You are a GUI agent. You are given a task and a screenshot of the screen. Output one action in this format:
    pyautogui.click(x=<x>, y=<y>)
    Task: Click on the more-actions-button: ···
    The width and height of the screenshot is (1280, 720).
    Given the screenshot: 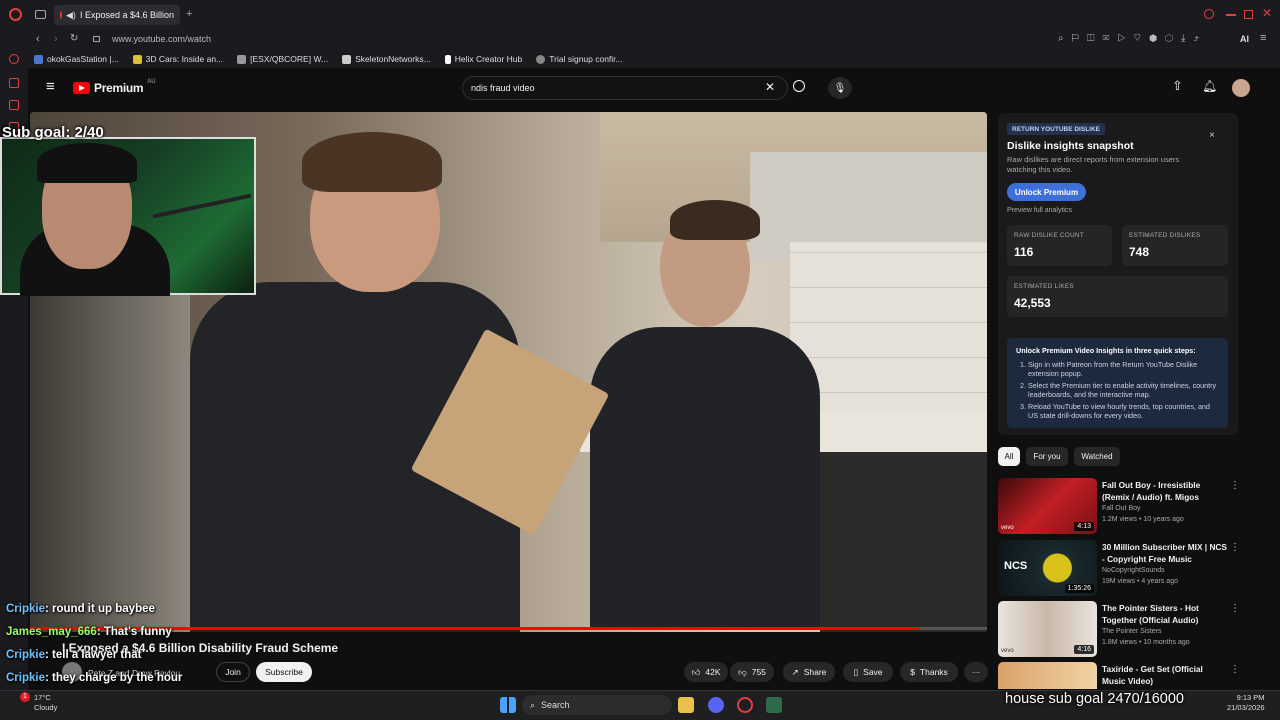 What is the action you would take?
    pyautogui.click(x=976, y=672)
    